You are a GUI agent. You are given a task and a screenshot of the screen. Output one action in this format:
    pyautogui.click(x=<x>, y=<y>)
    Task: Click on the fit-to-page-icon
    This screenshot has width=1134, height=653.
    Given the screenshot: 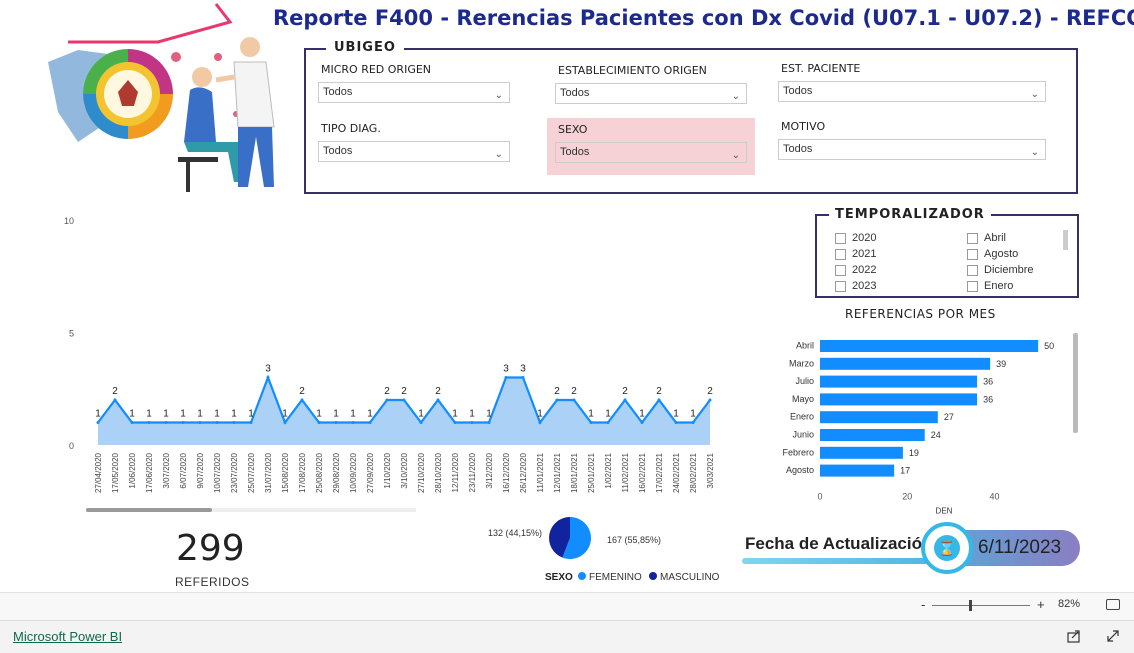 What is the action you would take?
    pyautogui.click(x=1113, y=604)
    